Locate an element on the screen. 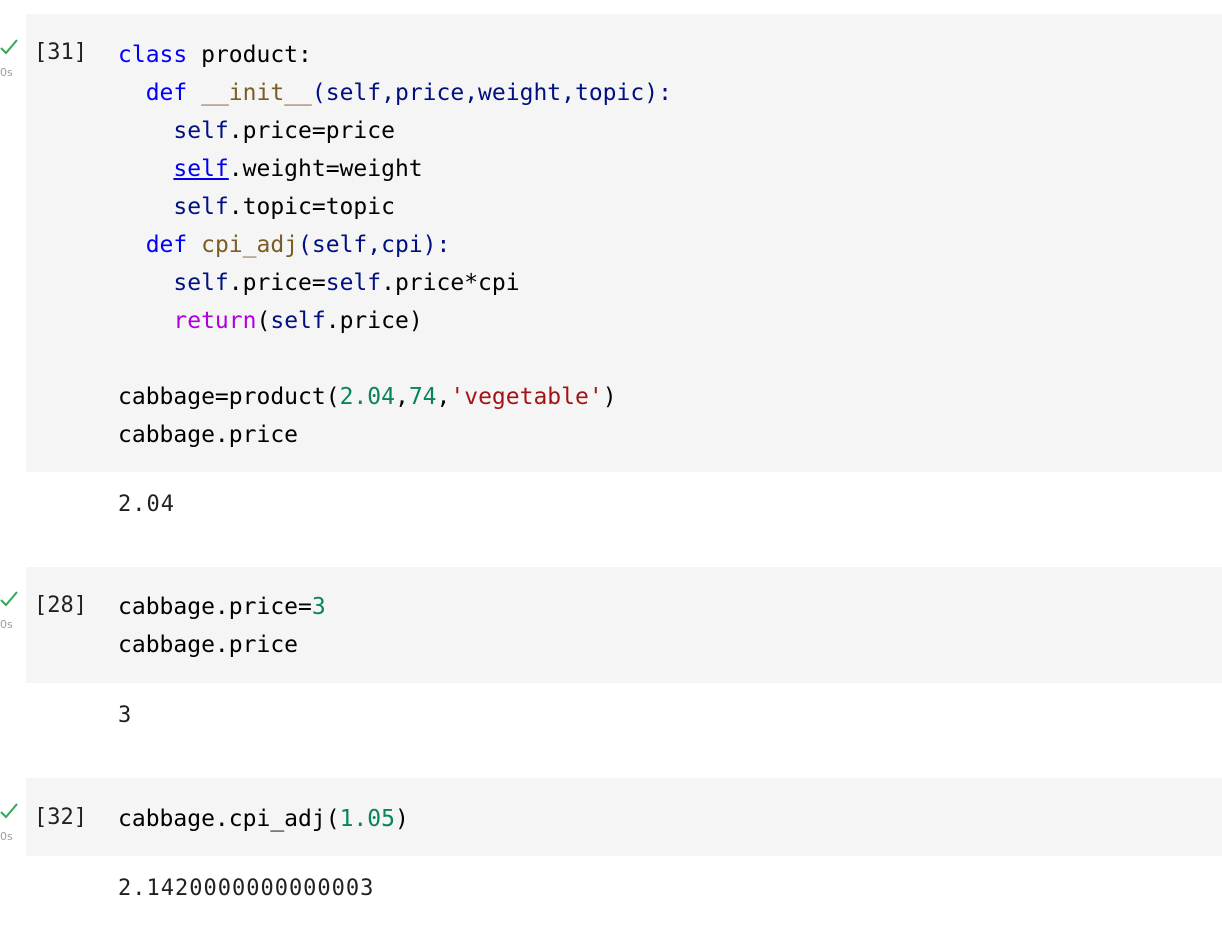 The width and height of the screenshot is (1222, 934). code-text: cabbage.cpi_adj(1.05) is located at coordinates (263, 819).